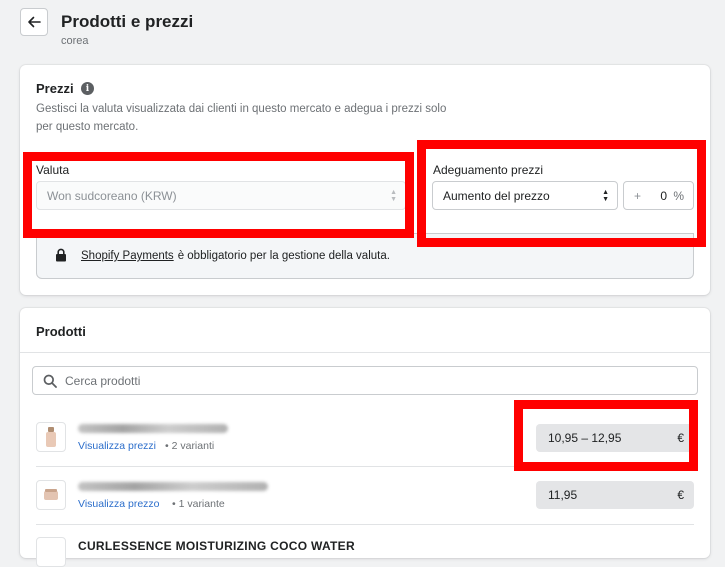 The width and height of the screenshot is (725, 567). What do you see at coordinates (216, 546) in the screenshot?
I see `product-name: CURLESSENCE MOISTURIZING COCO WATER` at bounding box center [216, 546].